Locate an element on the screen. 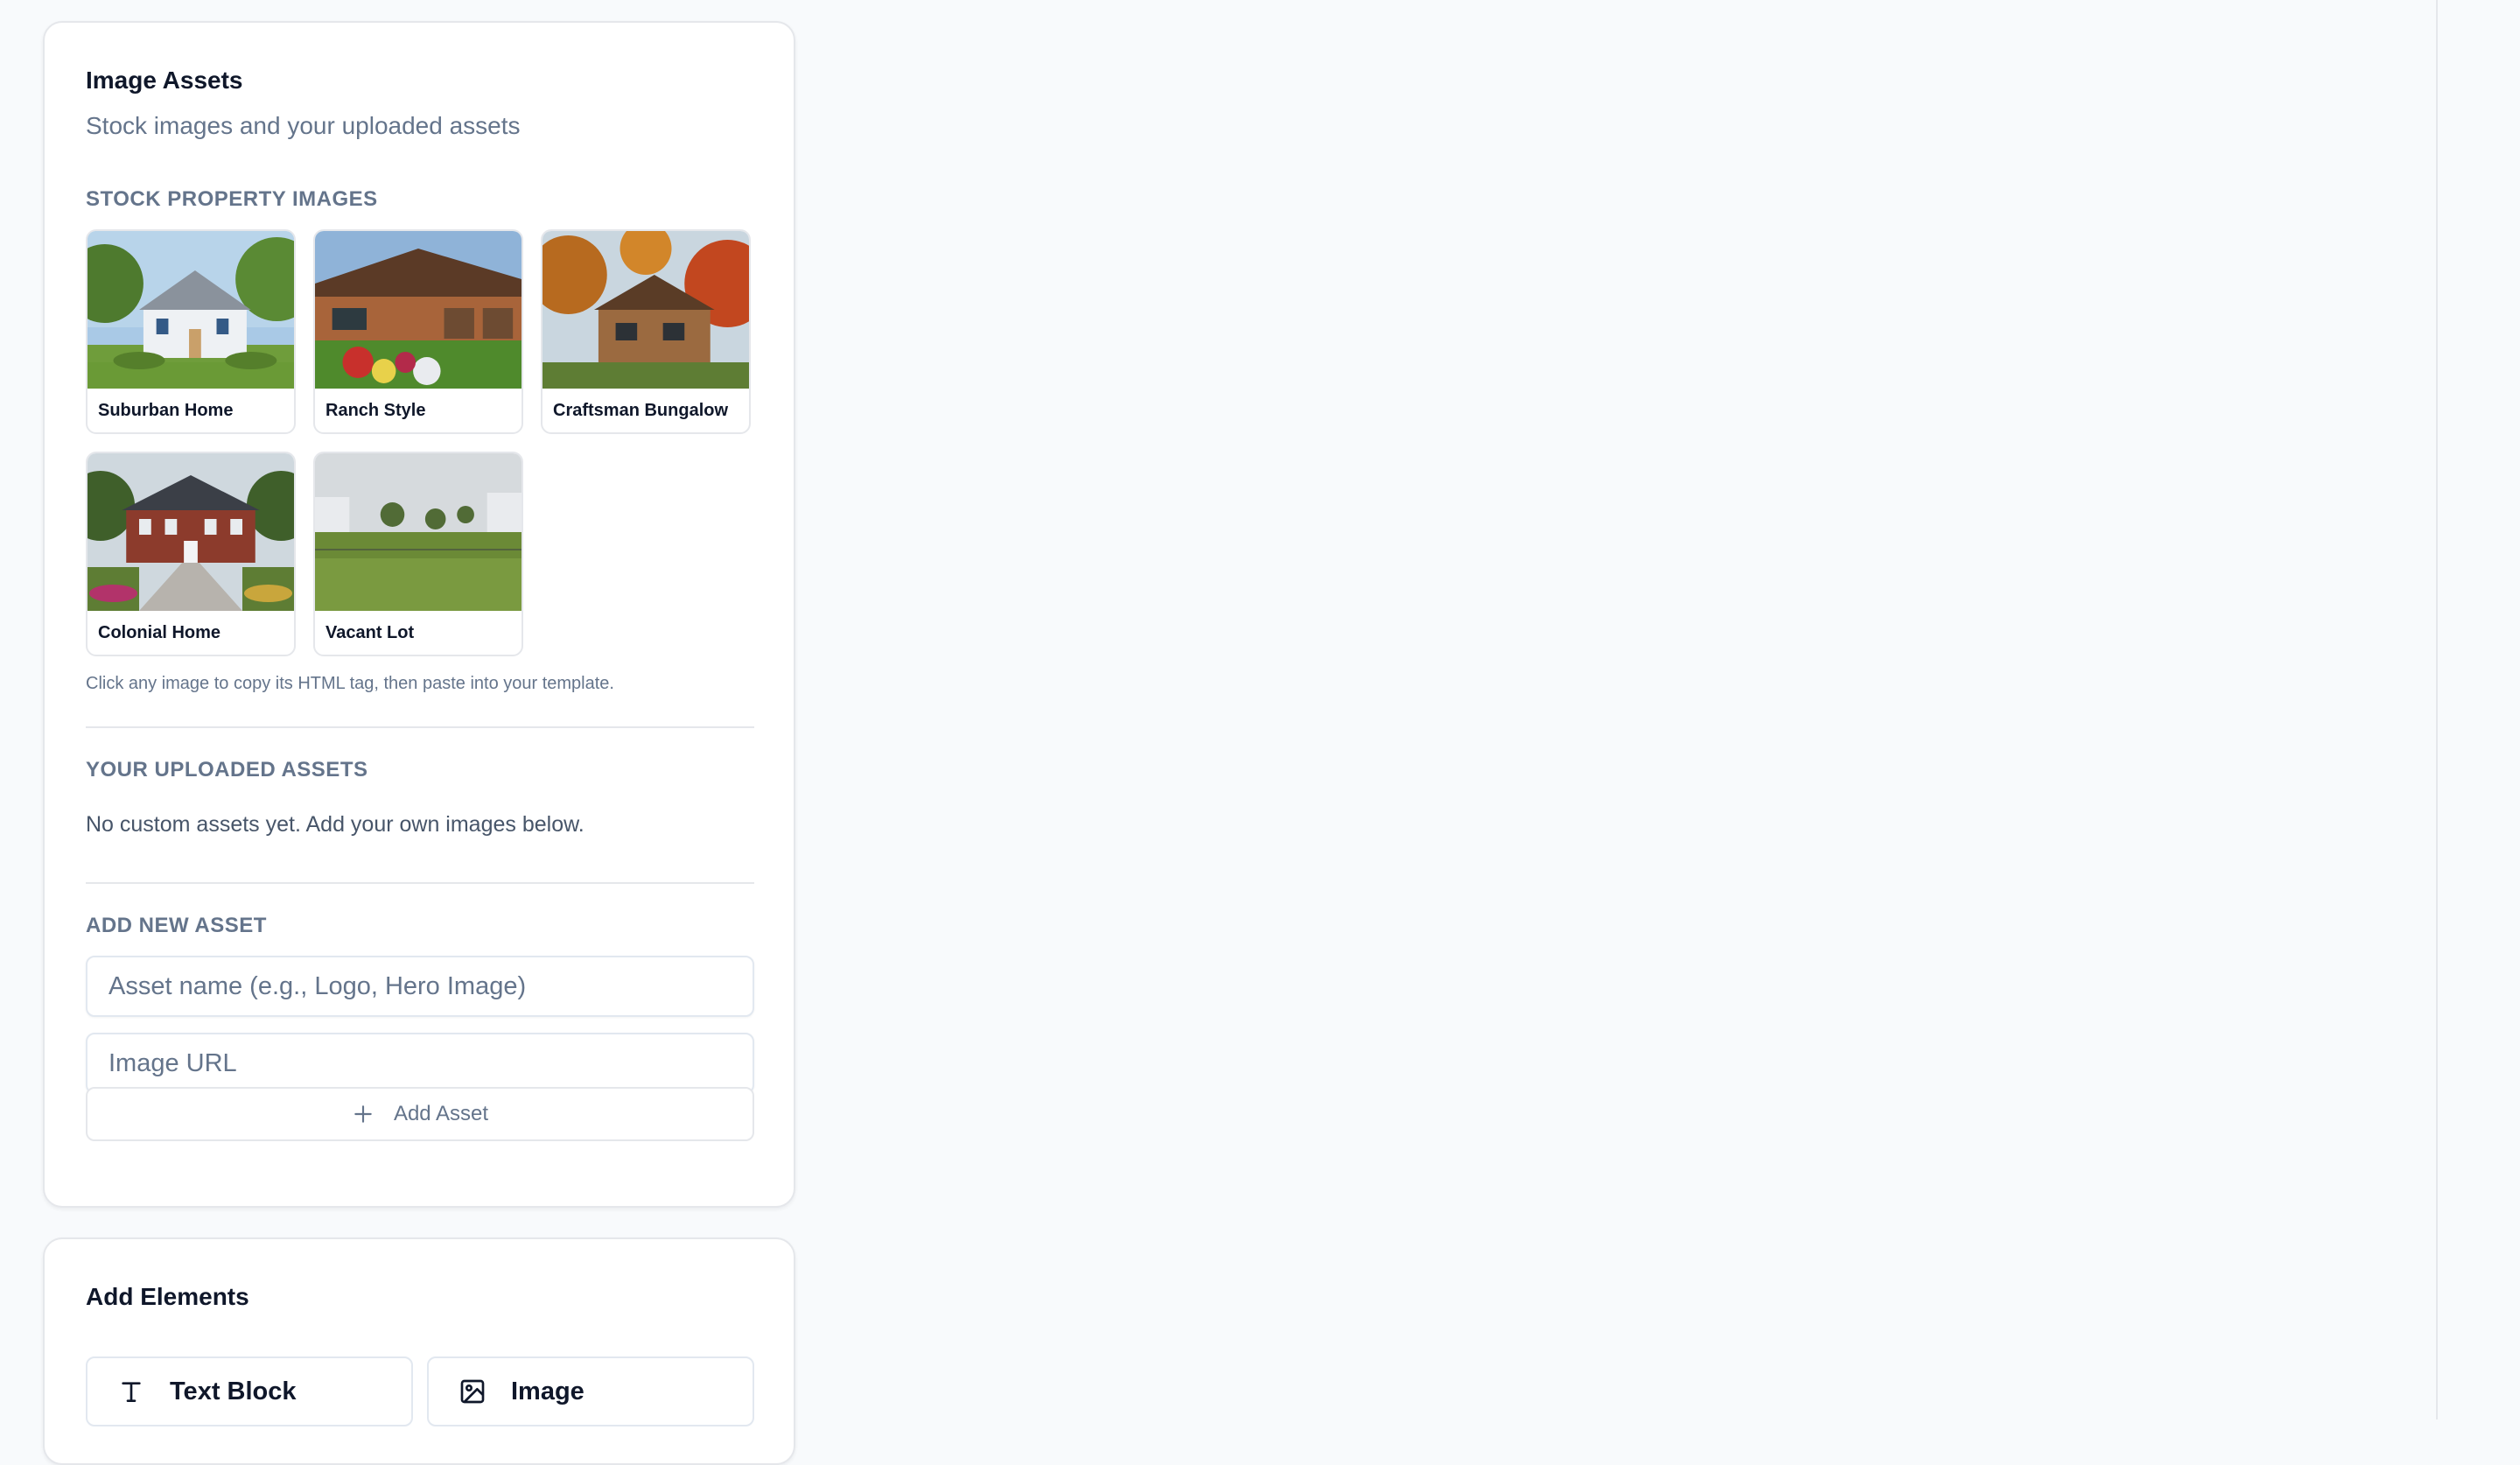 This screenshot has height=1465, width=2520. image-url-input is located at coordinates (420, 1063).